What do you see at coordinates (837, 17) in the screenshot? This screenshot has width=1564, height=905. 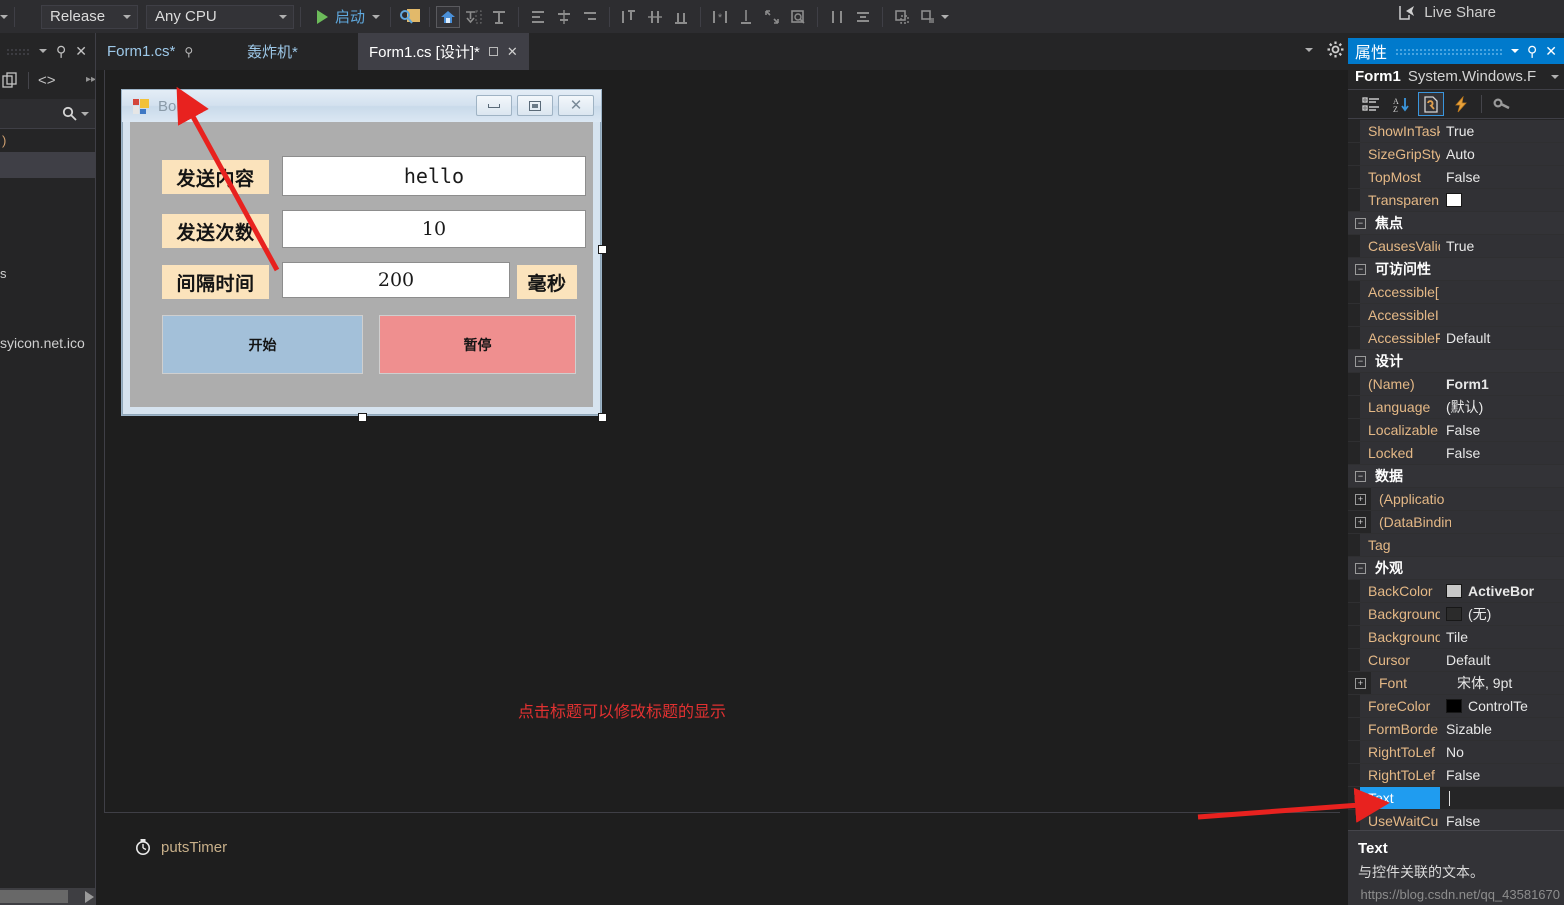 I see `horizontal-spacing-icon` at bounding box center [837, 17].